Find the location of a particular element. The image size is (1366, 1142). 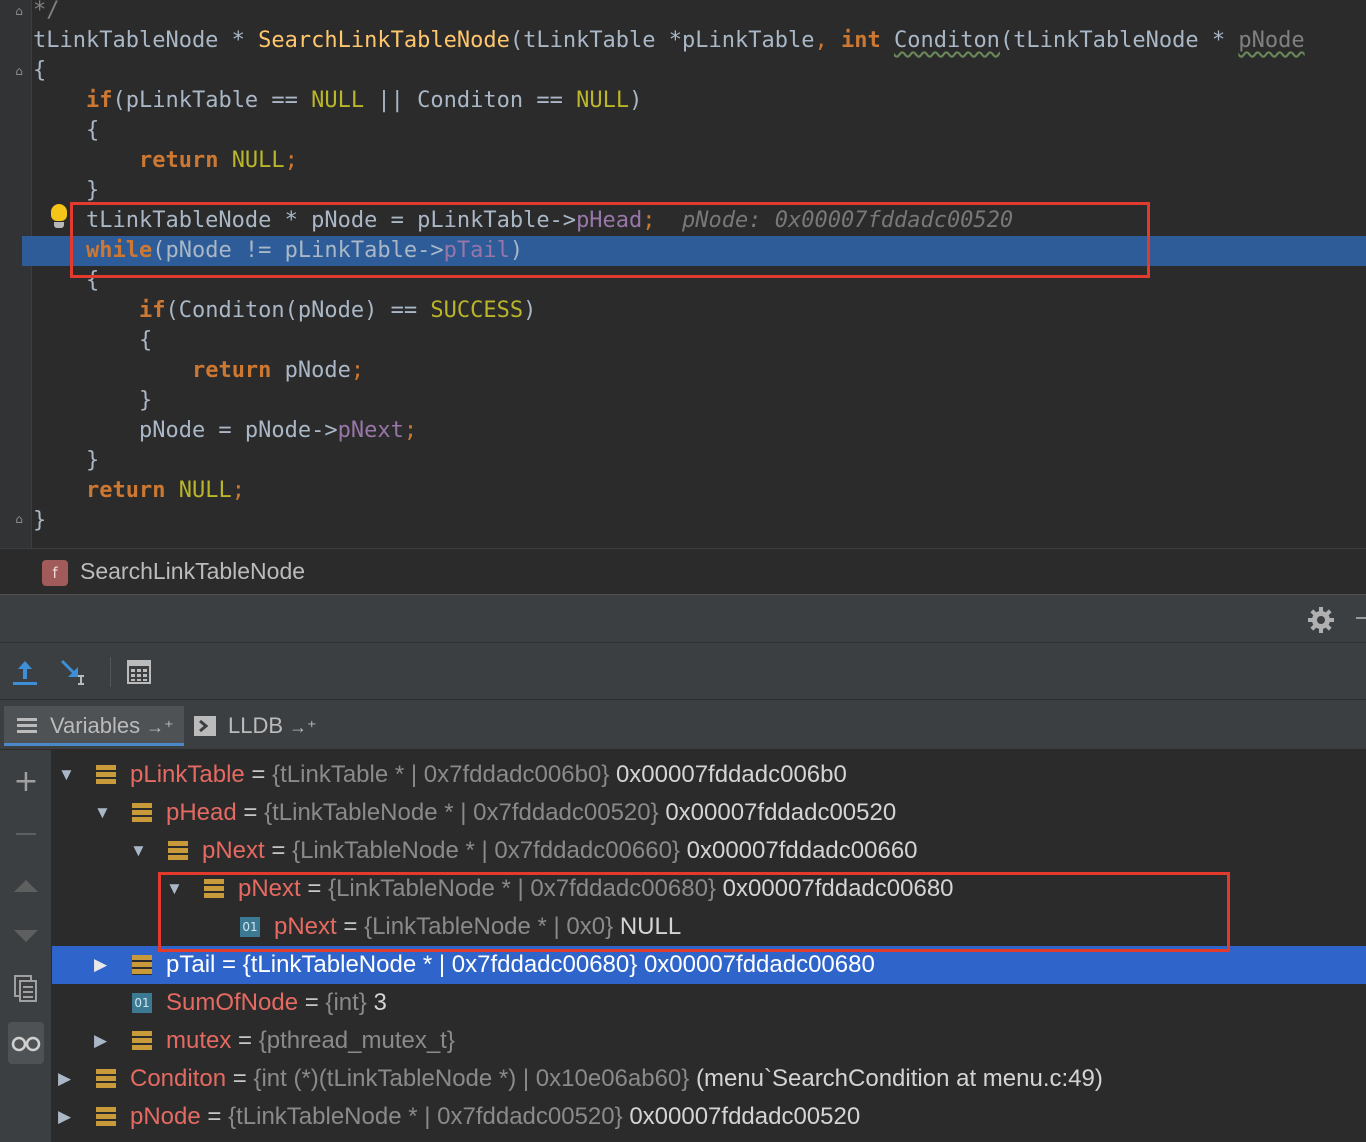

show-watches-glasses-icon is located at coordinates (26, 1043).